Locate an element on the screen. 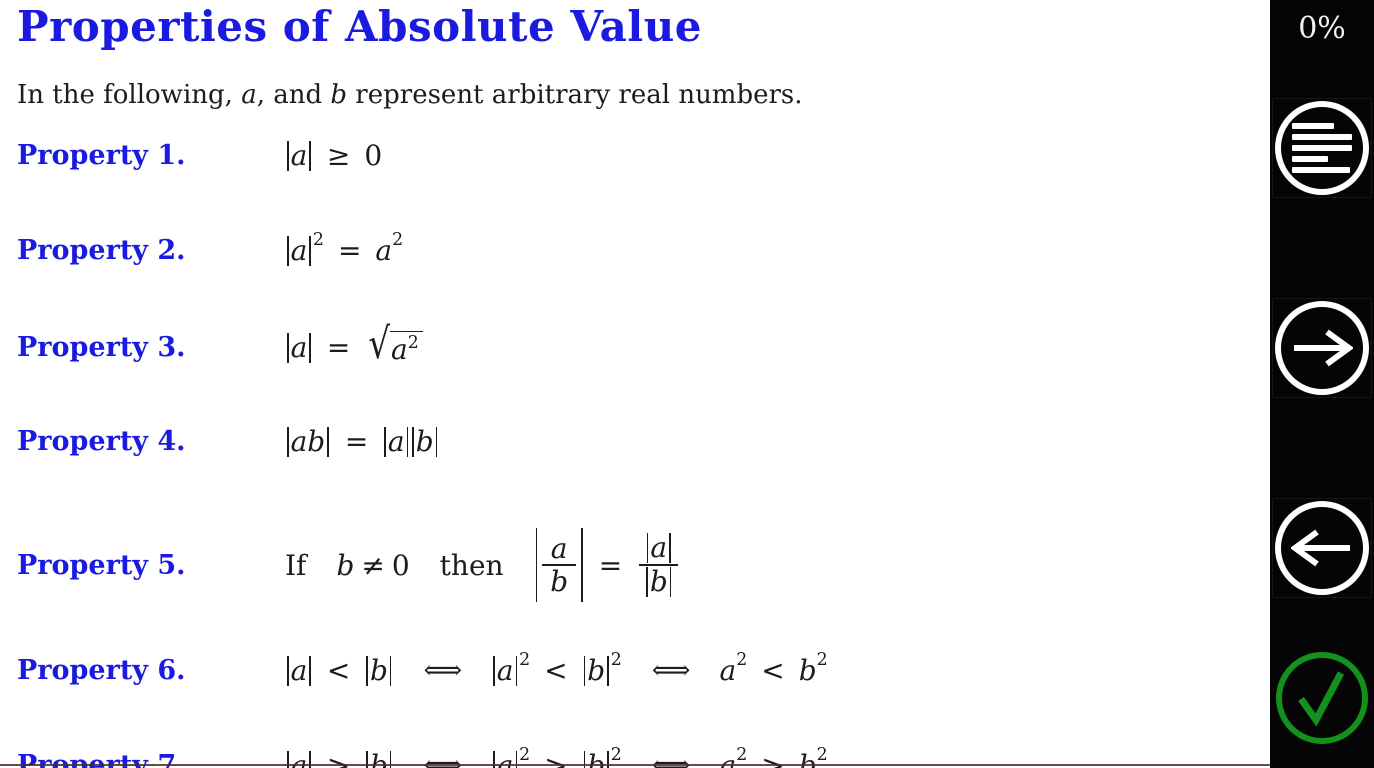 This screenshot has height=768, width=1374. arrow-right-glyph is located at coordinates (1323, 348).